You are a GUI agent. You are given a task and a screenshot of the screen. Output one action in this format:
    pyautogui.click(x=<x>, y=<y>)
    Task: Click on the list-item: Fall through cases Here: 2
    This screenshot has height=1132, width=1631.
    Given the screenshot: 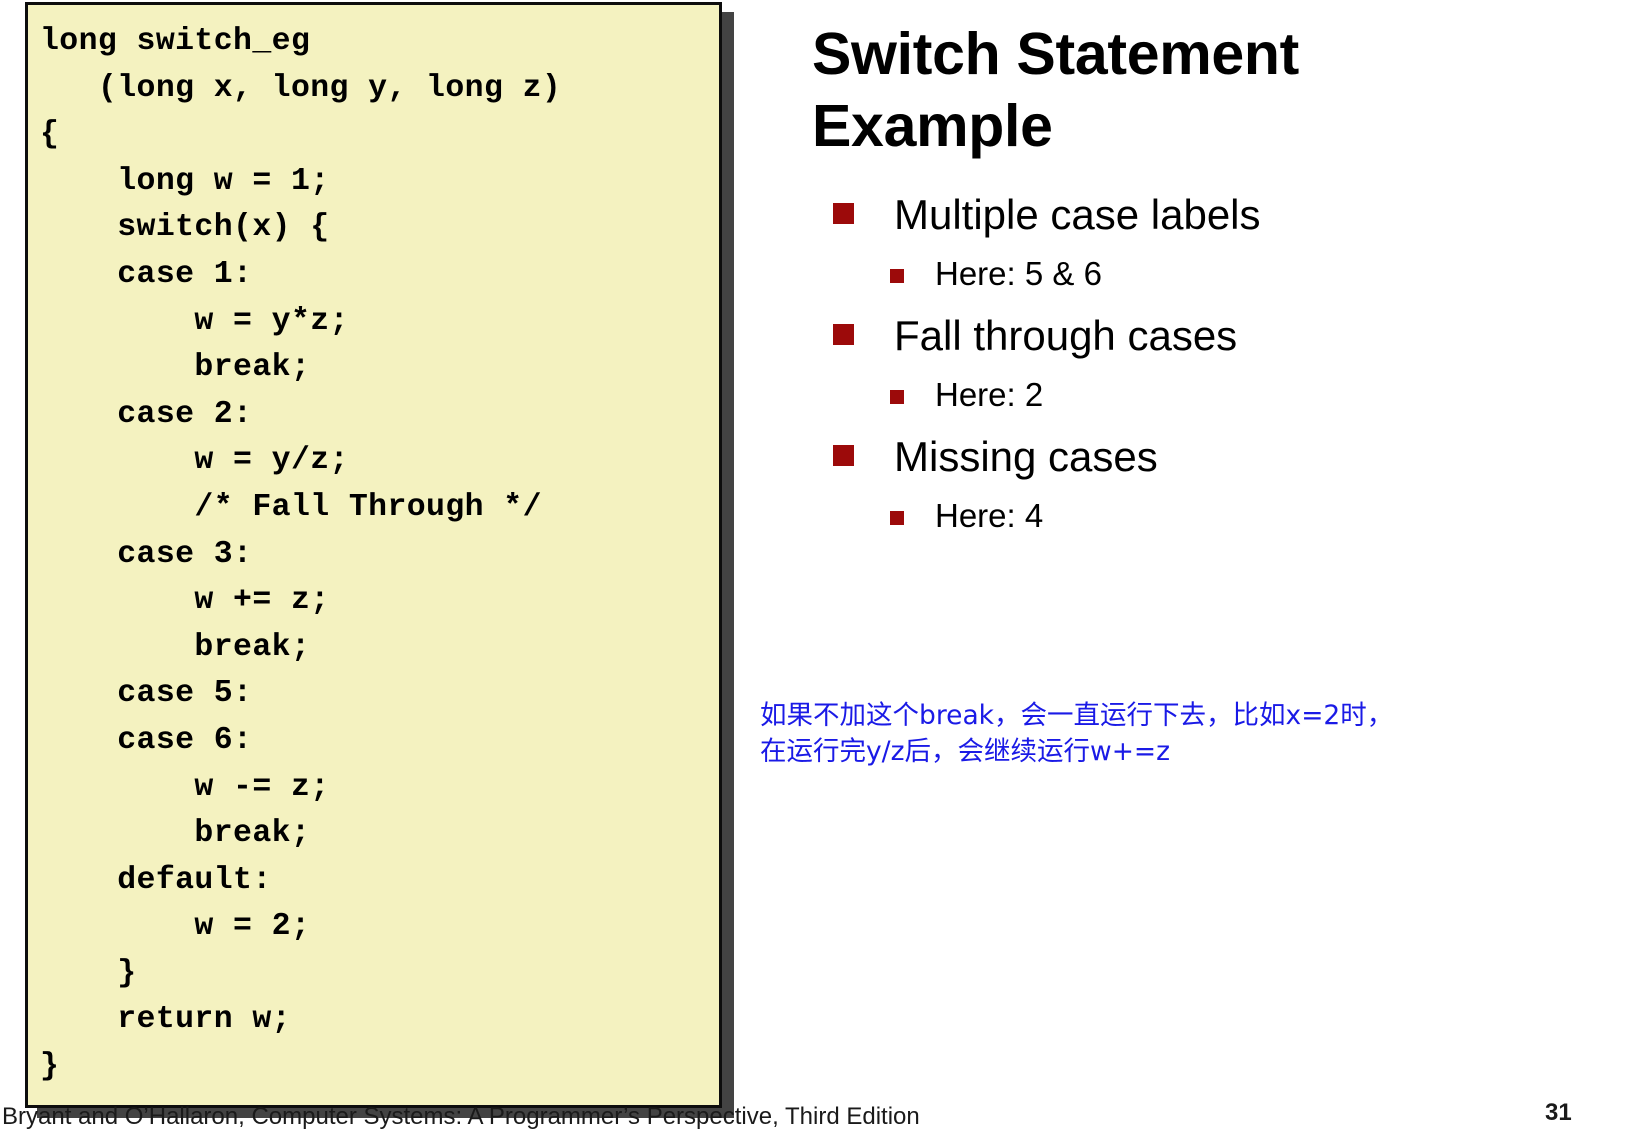 What is the action you would take?
    pyautogui.click(x=1192, y=362)
    